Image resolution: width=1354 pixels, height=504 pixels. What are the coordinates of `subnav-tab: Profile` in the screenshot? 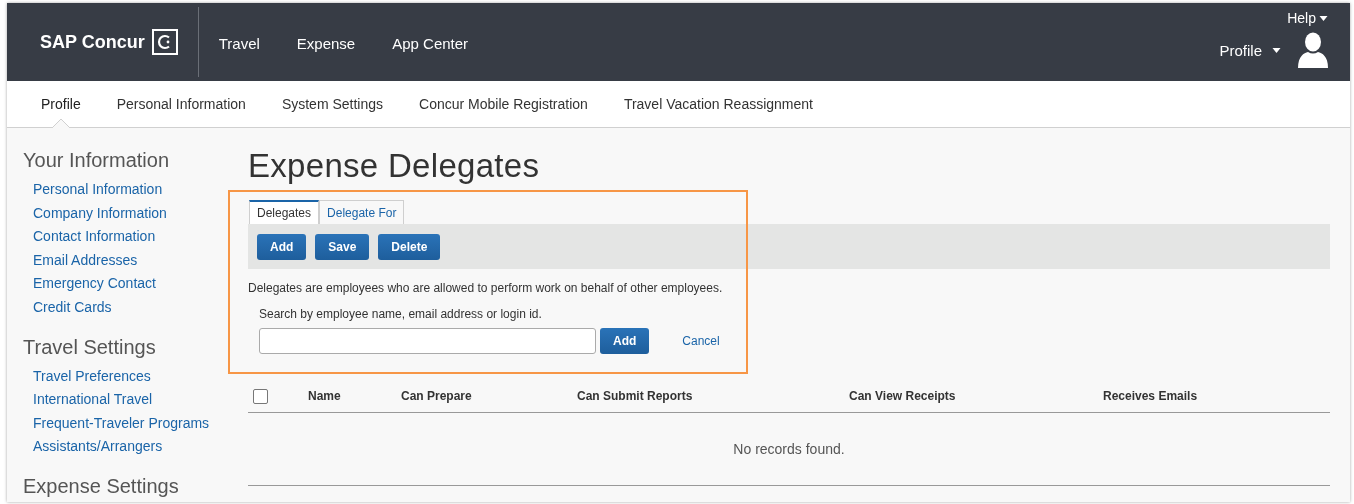 It's located at (61, 104).